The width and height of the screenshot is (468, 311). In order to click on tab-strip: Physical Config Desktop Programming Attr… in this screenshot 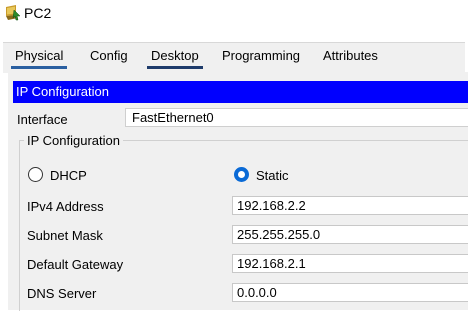, I will do `click(234, 52)`.